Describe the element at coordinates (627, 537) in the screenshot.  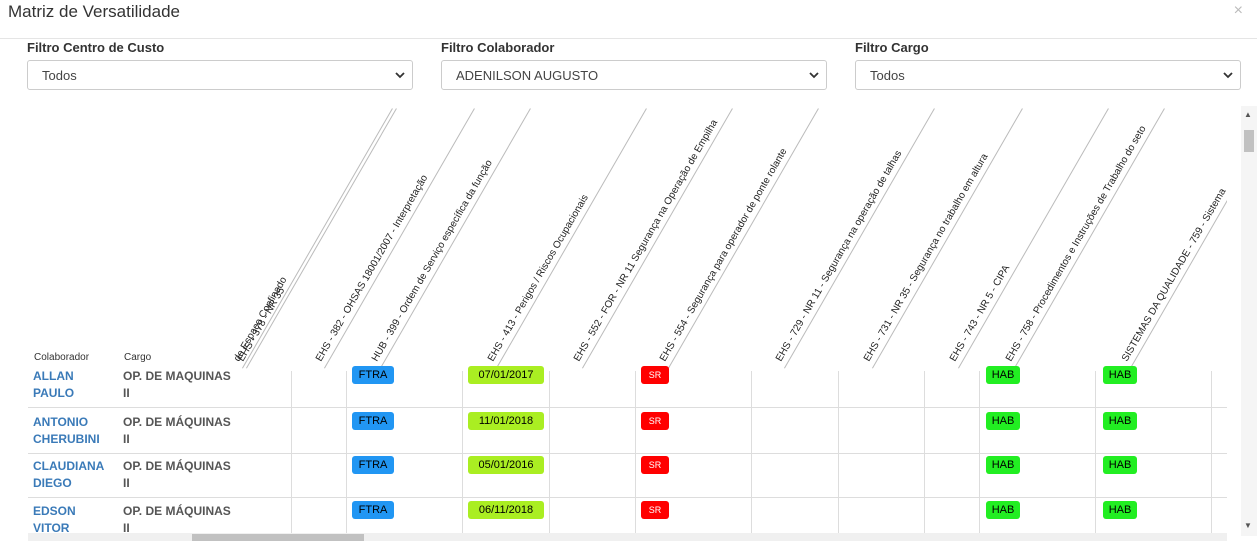
I see `horizontal-scrollbar` at that location.